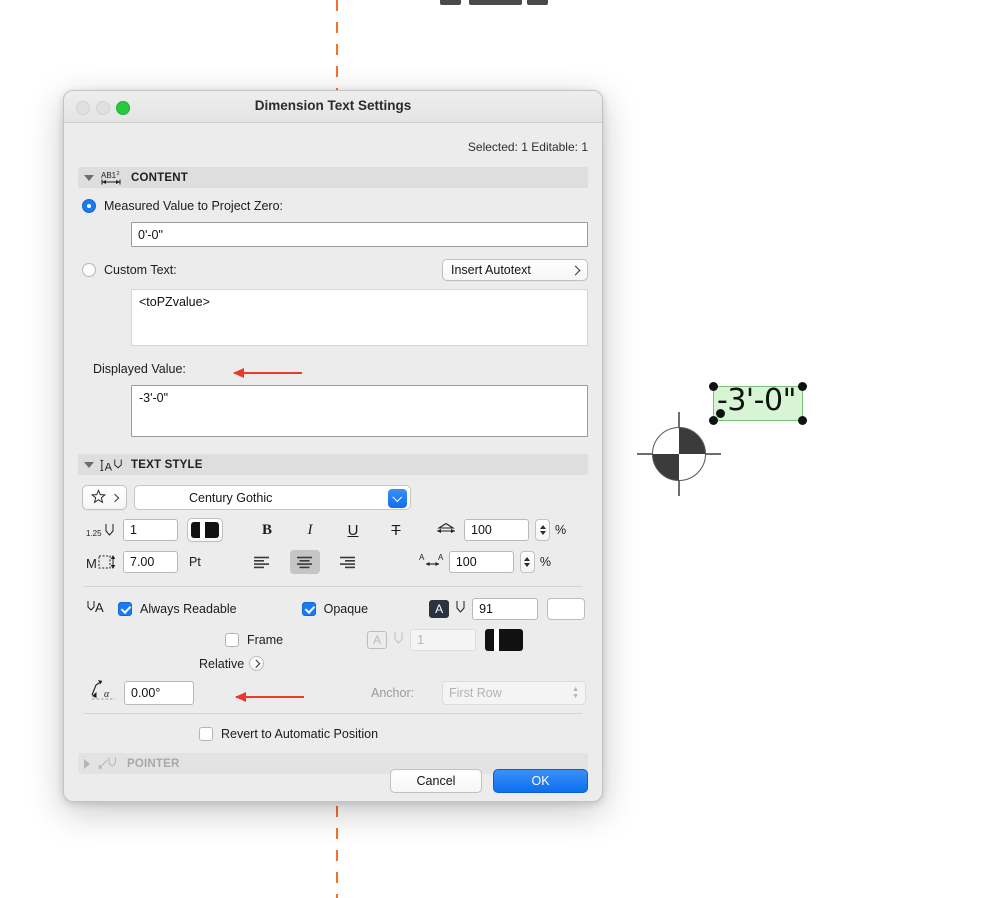  Describe the element at coordinates (540, 781) in the screenshot. I see `ok-button: OK` at that location.